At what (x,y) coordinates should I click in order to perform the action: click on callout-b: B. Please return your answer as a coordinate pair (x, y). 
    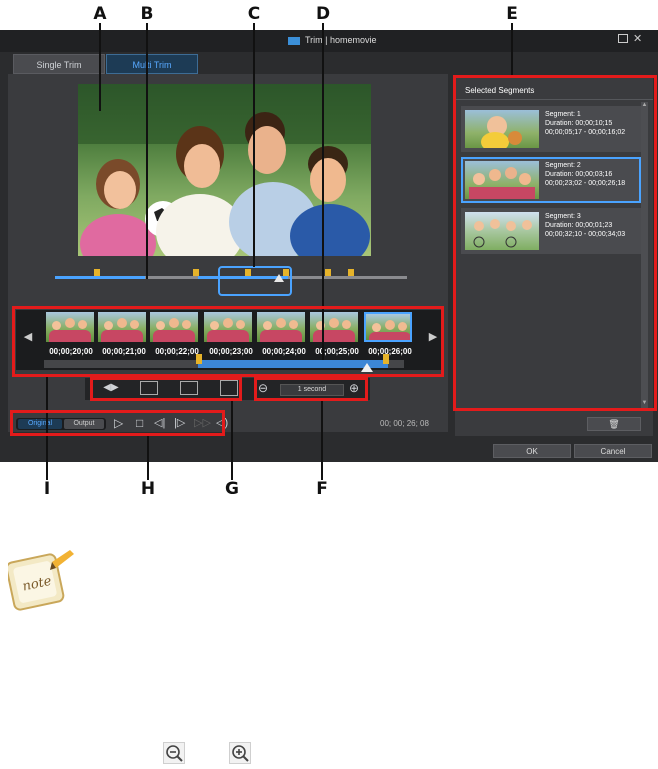
    Looking at the image, I should click on (147, 14).